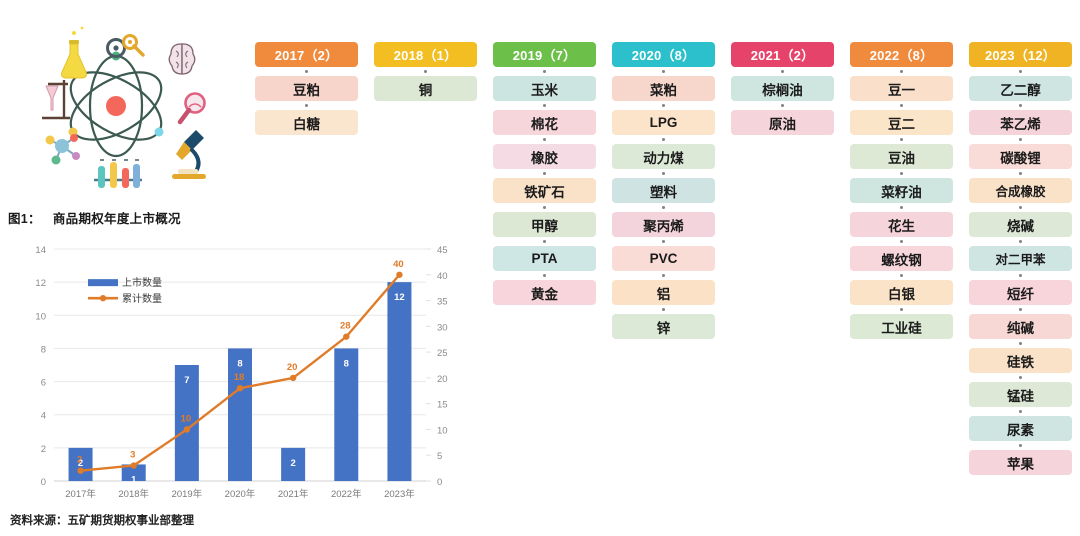  What do you see at coordinates (663, 85) in the screenshot?
I see `commodity-tile: 菜粕` at bounding box center [663, 85].